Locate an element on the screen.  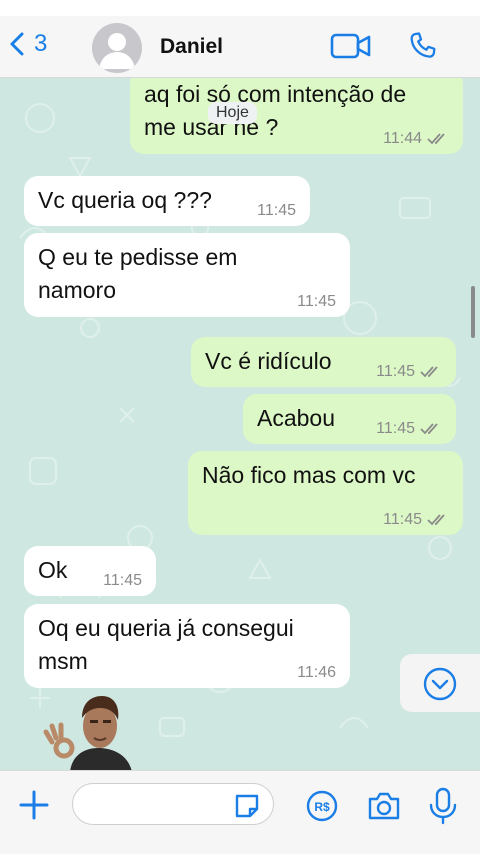
svg-text: R$ is located at coordinates (322, 807).